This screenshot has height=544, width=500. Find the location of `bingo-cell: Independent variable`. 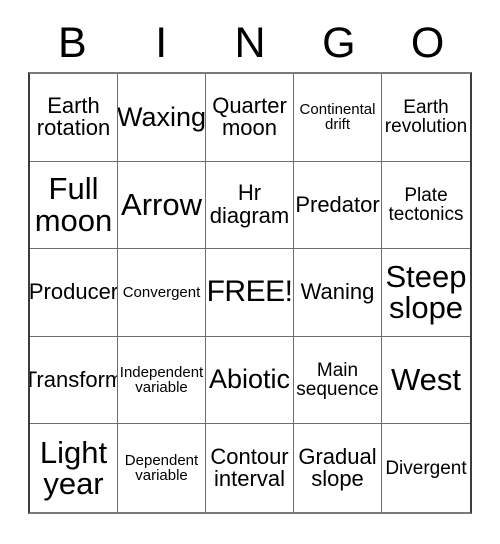

bingo-cell: Independent variable is located at coordinates (162, 380).